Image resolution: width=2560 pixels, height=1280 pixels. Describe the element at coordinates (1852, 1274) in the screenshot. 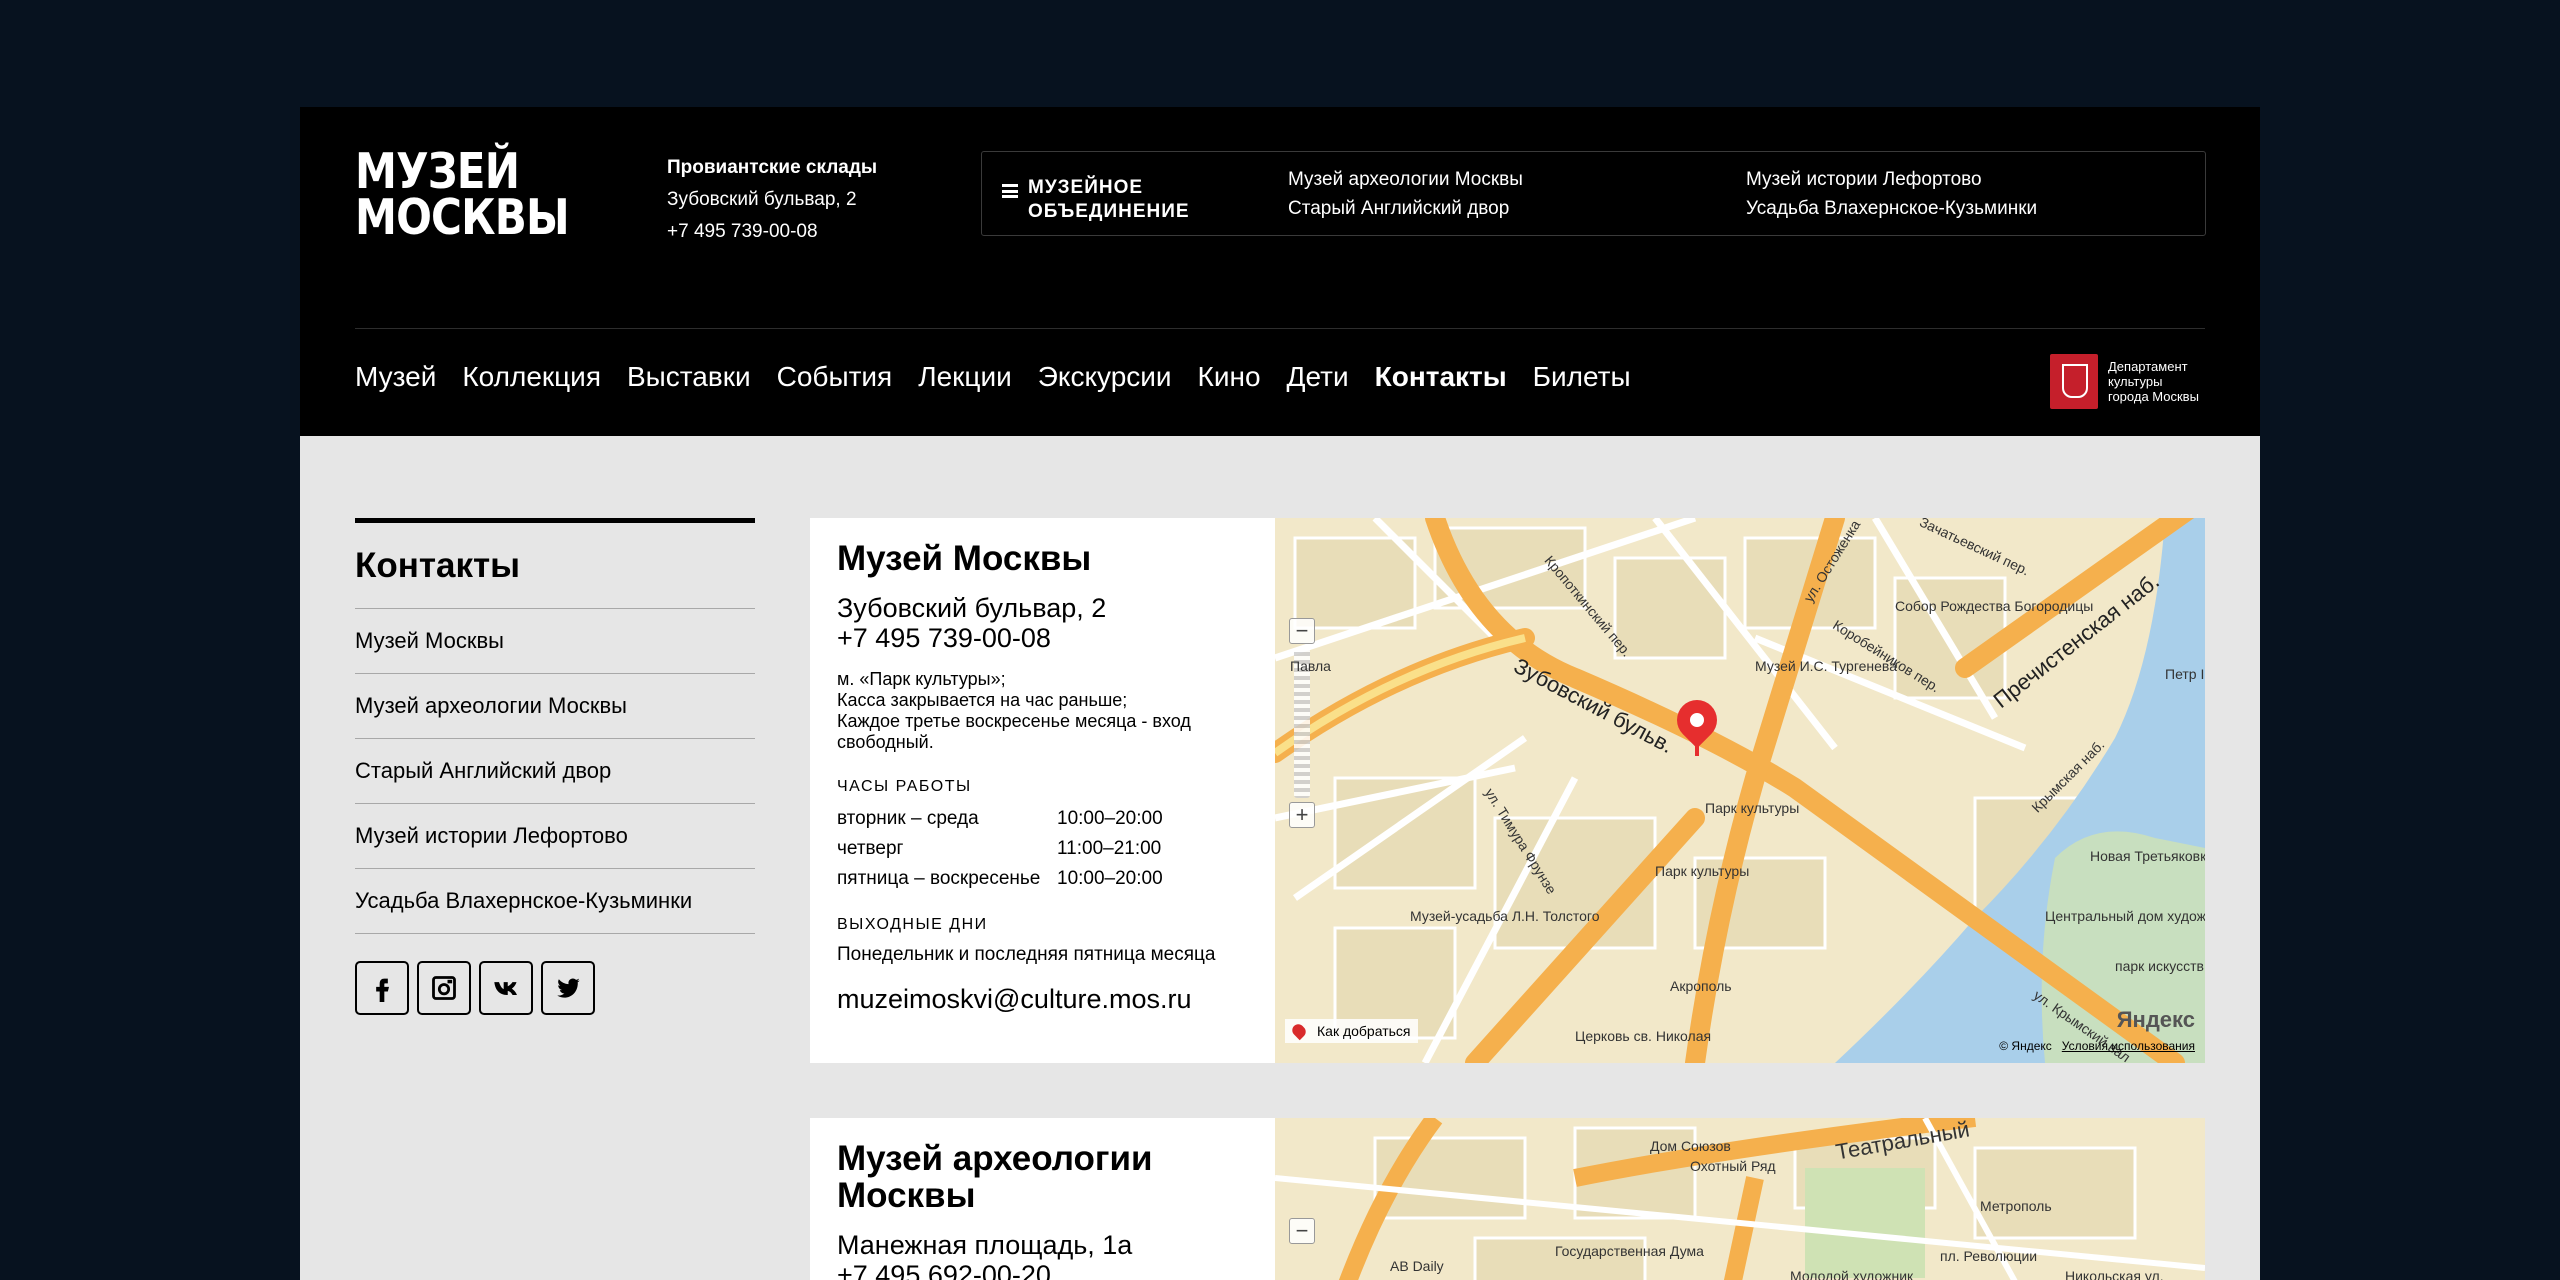

I see `map-label: Молодой художник` at that location.